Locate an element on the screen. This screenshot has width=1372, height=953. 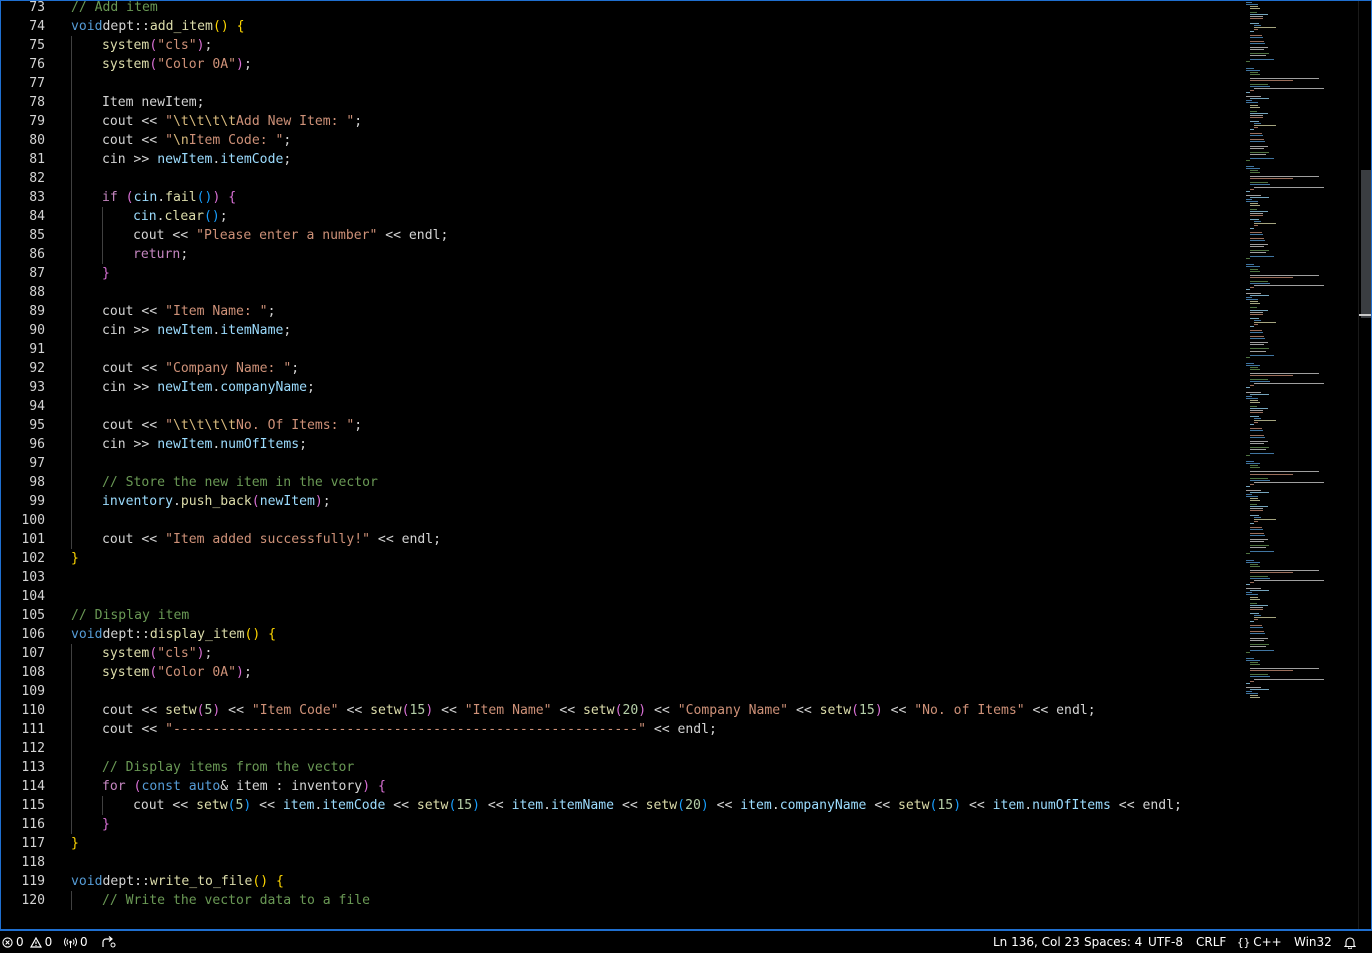
code-line: 87} is located at coordinates (620, 273).